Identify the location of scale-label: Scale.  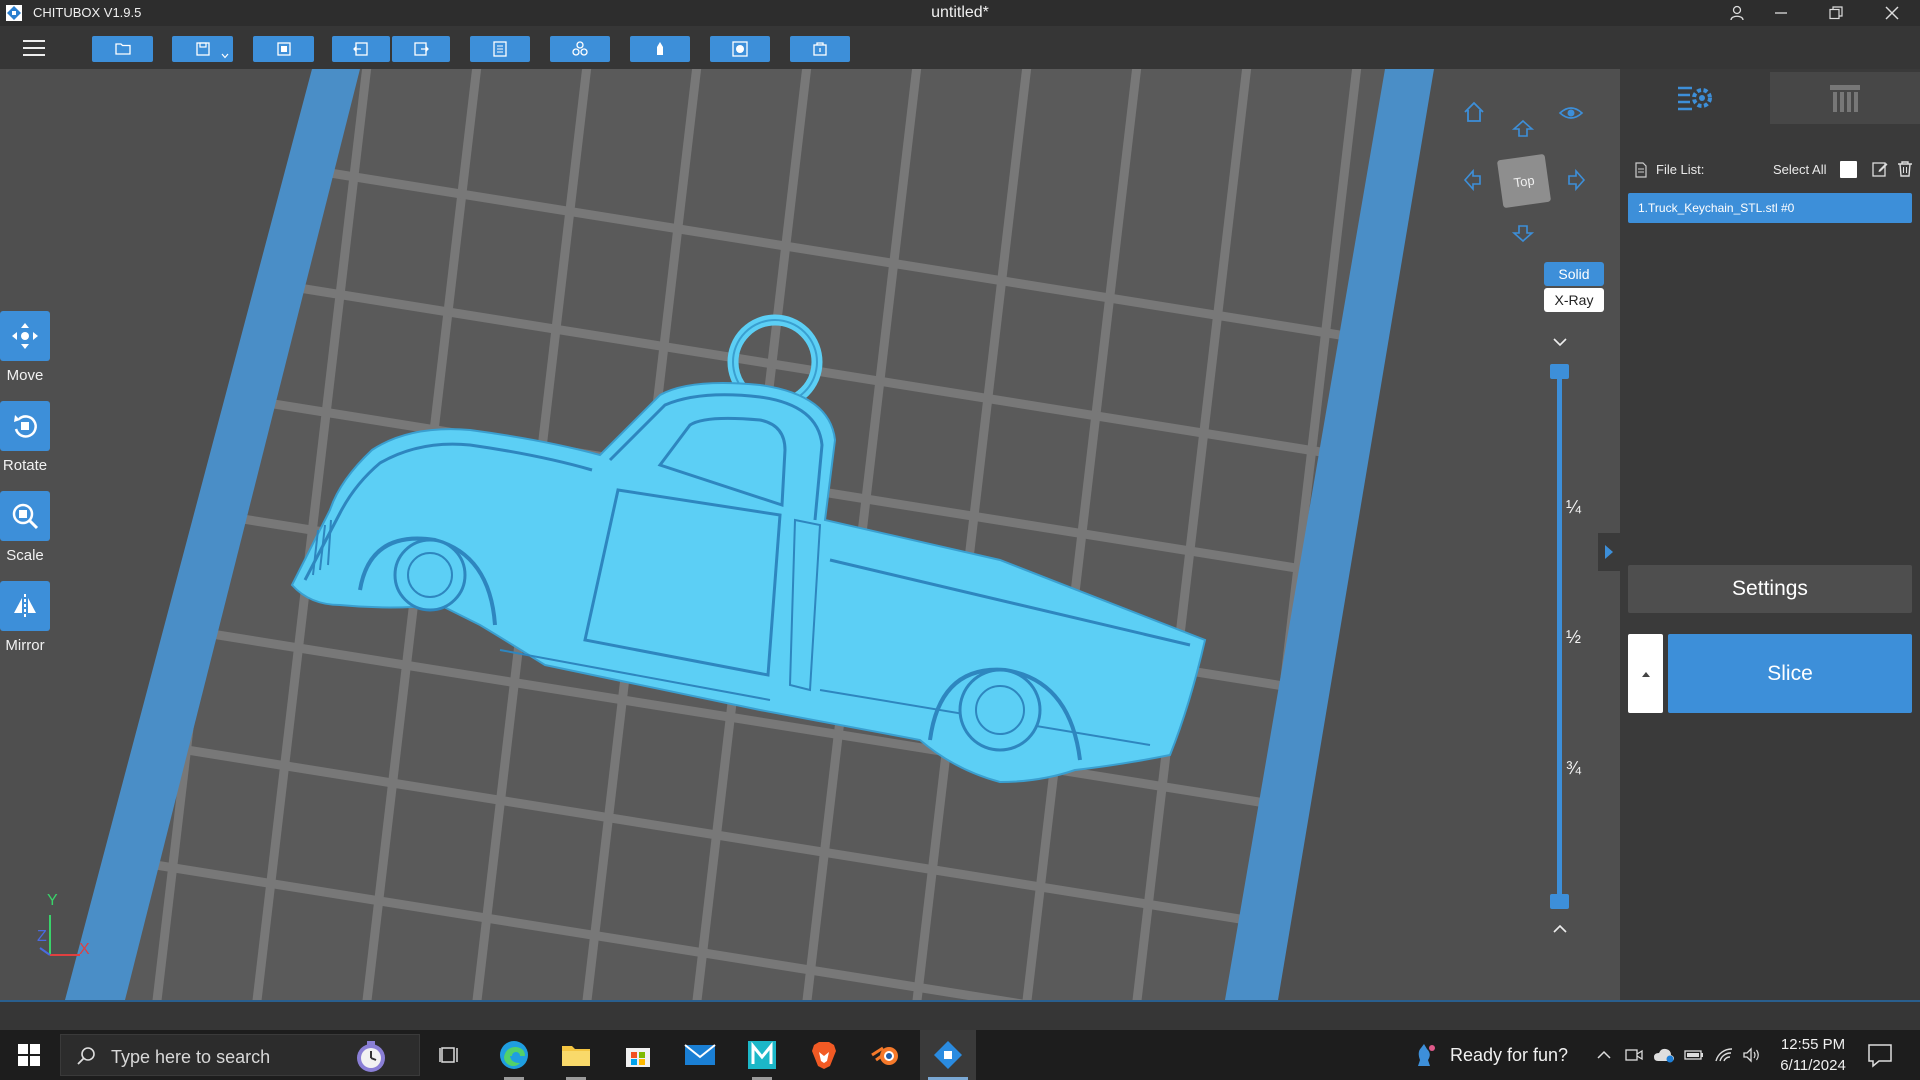
(25, 555).